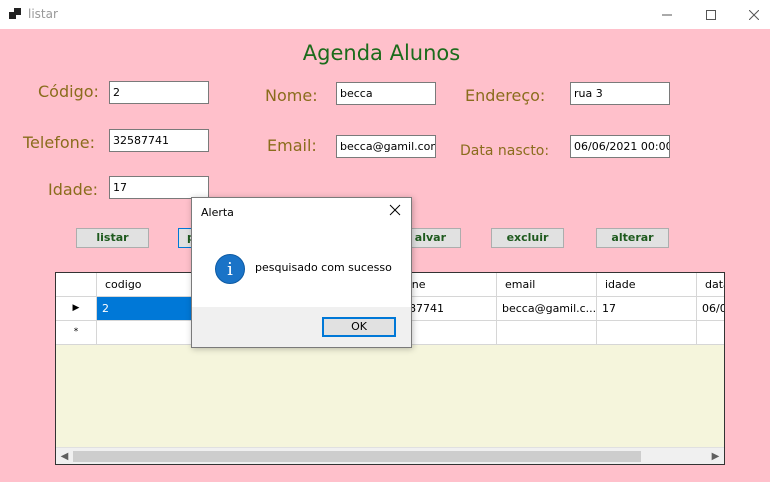 The width and height of the screenshot is (770, 482). Describe the element at coordinates (292, 145) in the screenshot. I see `email-label: Email:` at that location.